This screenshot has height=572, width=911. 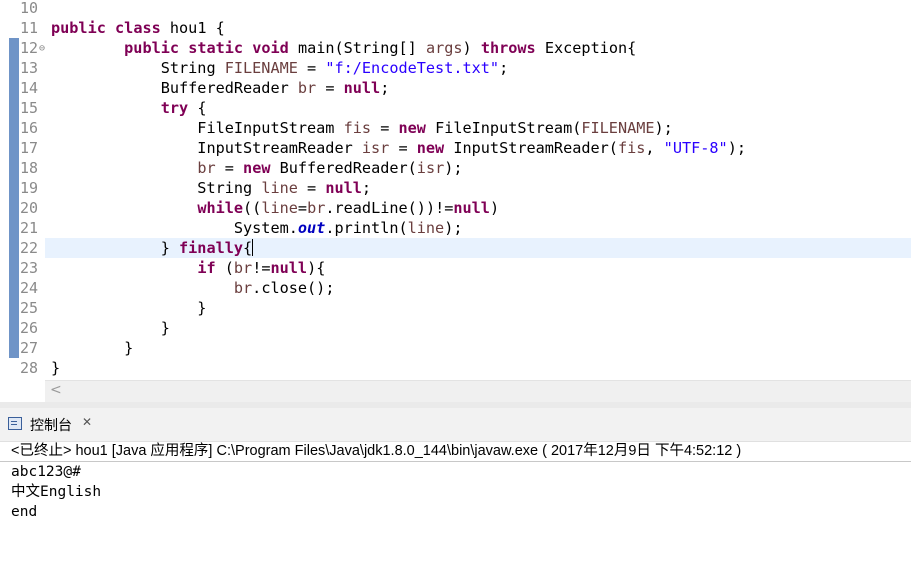 What do you see at coordinates (28, 28) in the screenshot?
I see `line-number: 11` at bounding box center [28, 28].